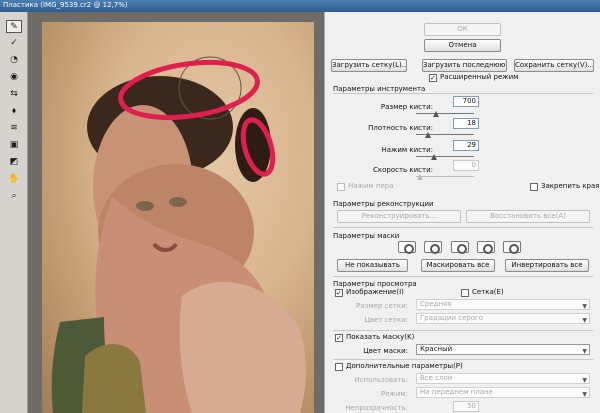 The width and height of the screenshot is (600, 413). What do you see at coordinates (339, 293) in the screenshot?
I see `show-image-checkbox: ✓` at bounding box center [339, 293].